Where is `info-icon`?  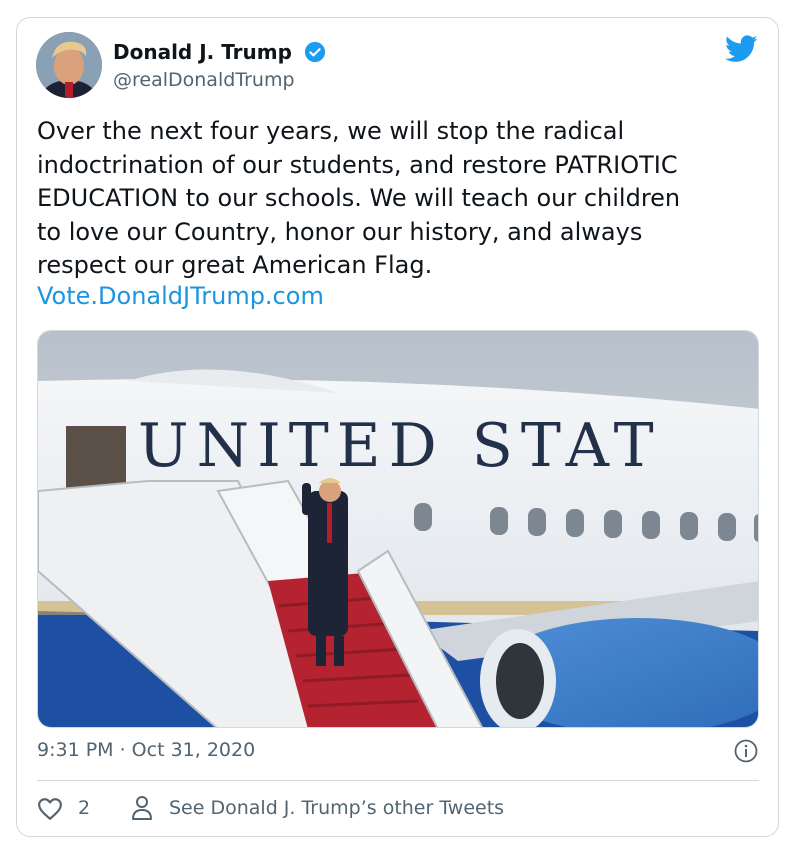
info-icon is located at coordinates (746, 751).